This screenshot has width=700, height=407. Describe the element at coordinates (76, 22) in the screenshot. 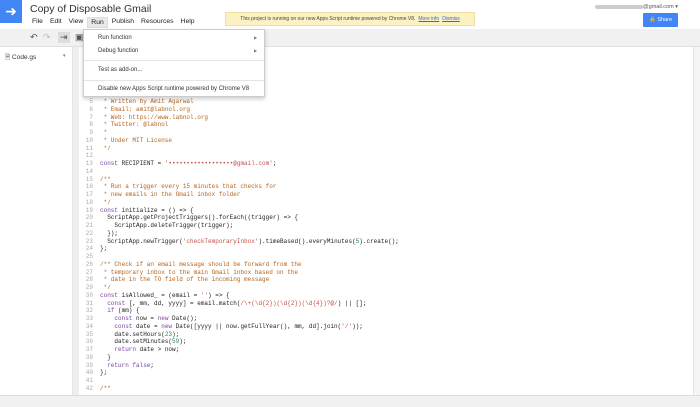

I see `menu-view: View` at that location.